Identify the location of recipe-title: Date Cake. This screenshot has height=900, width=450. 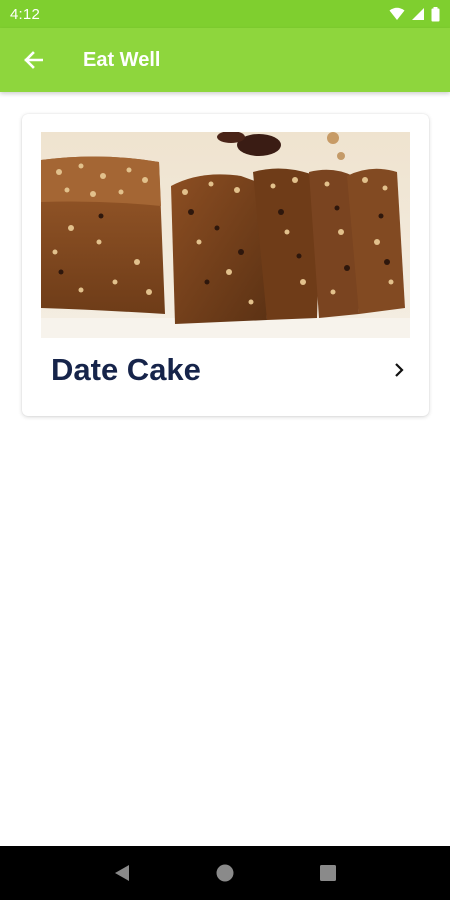
(126, 369).